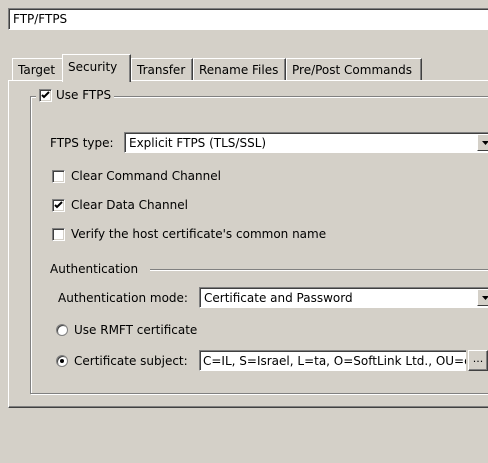 The height and width of the screenshot is (463, 488). Describe the element at coordinates (198, 142) in the screenshot. I see `ftps-type-value: Explicit FTPS (TLS/SSL)` at that location.